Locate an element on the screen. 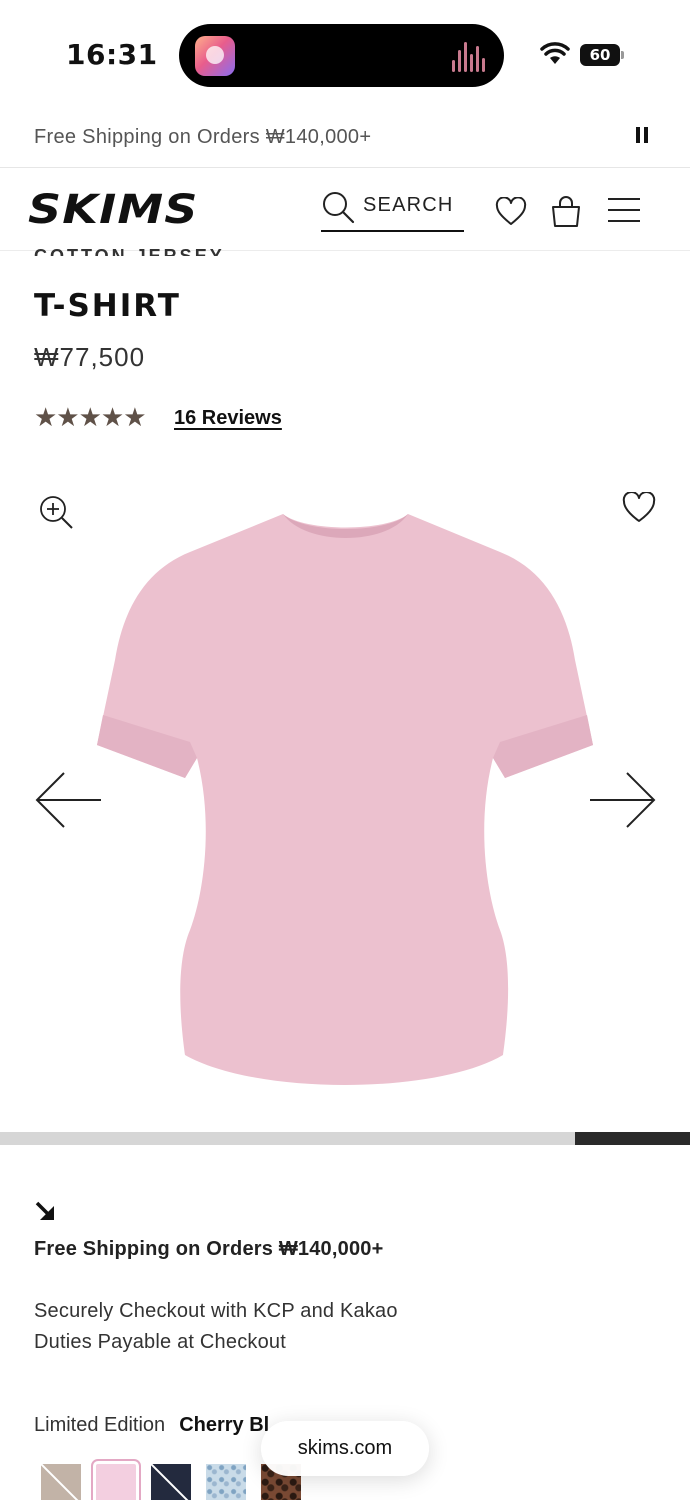  skims-logo: SKIMS is located at coordinates (113, 210).